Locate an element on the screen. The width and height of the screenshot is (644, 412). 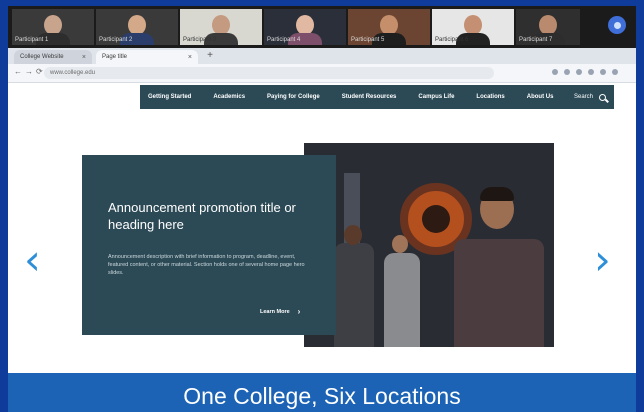
browser-tab: College Website × is located at coordinates (53, 57).